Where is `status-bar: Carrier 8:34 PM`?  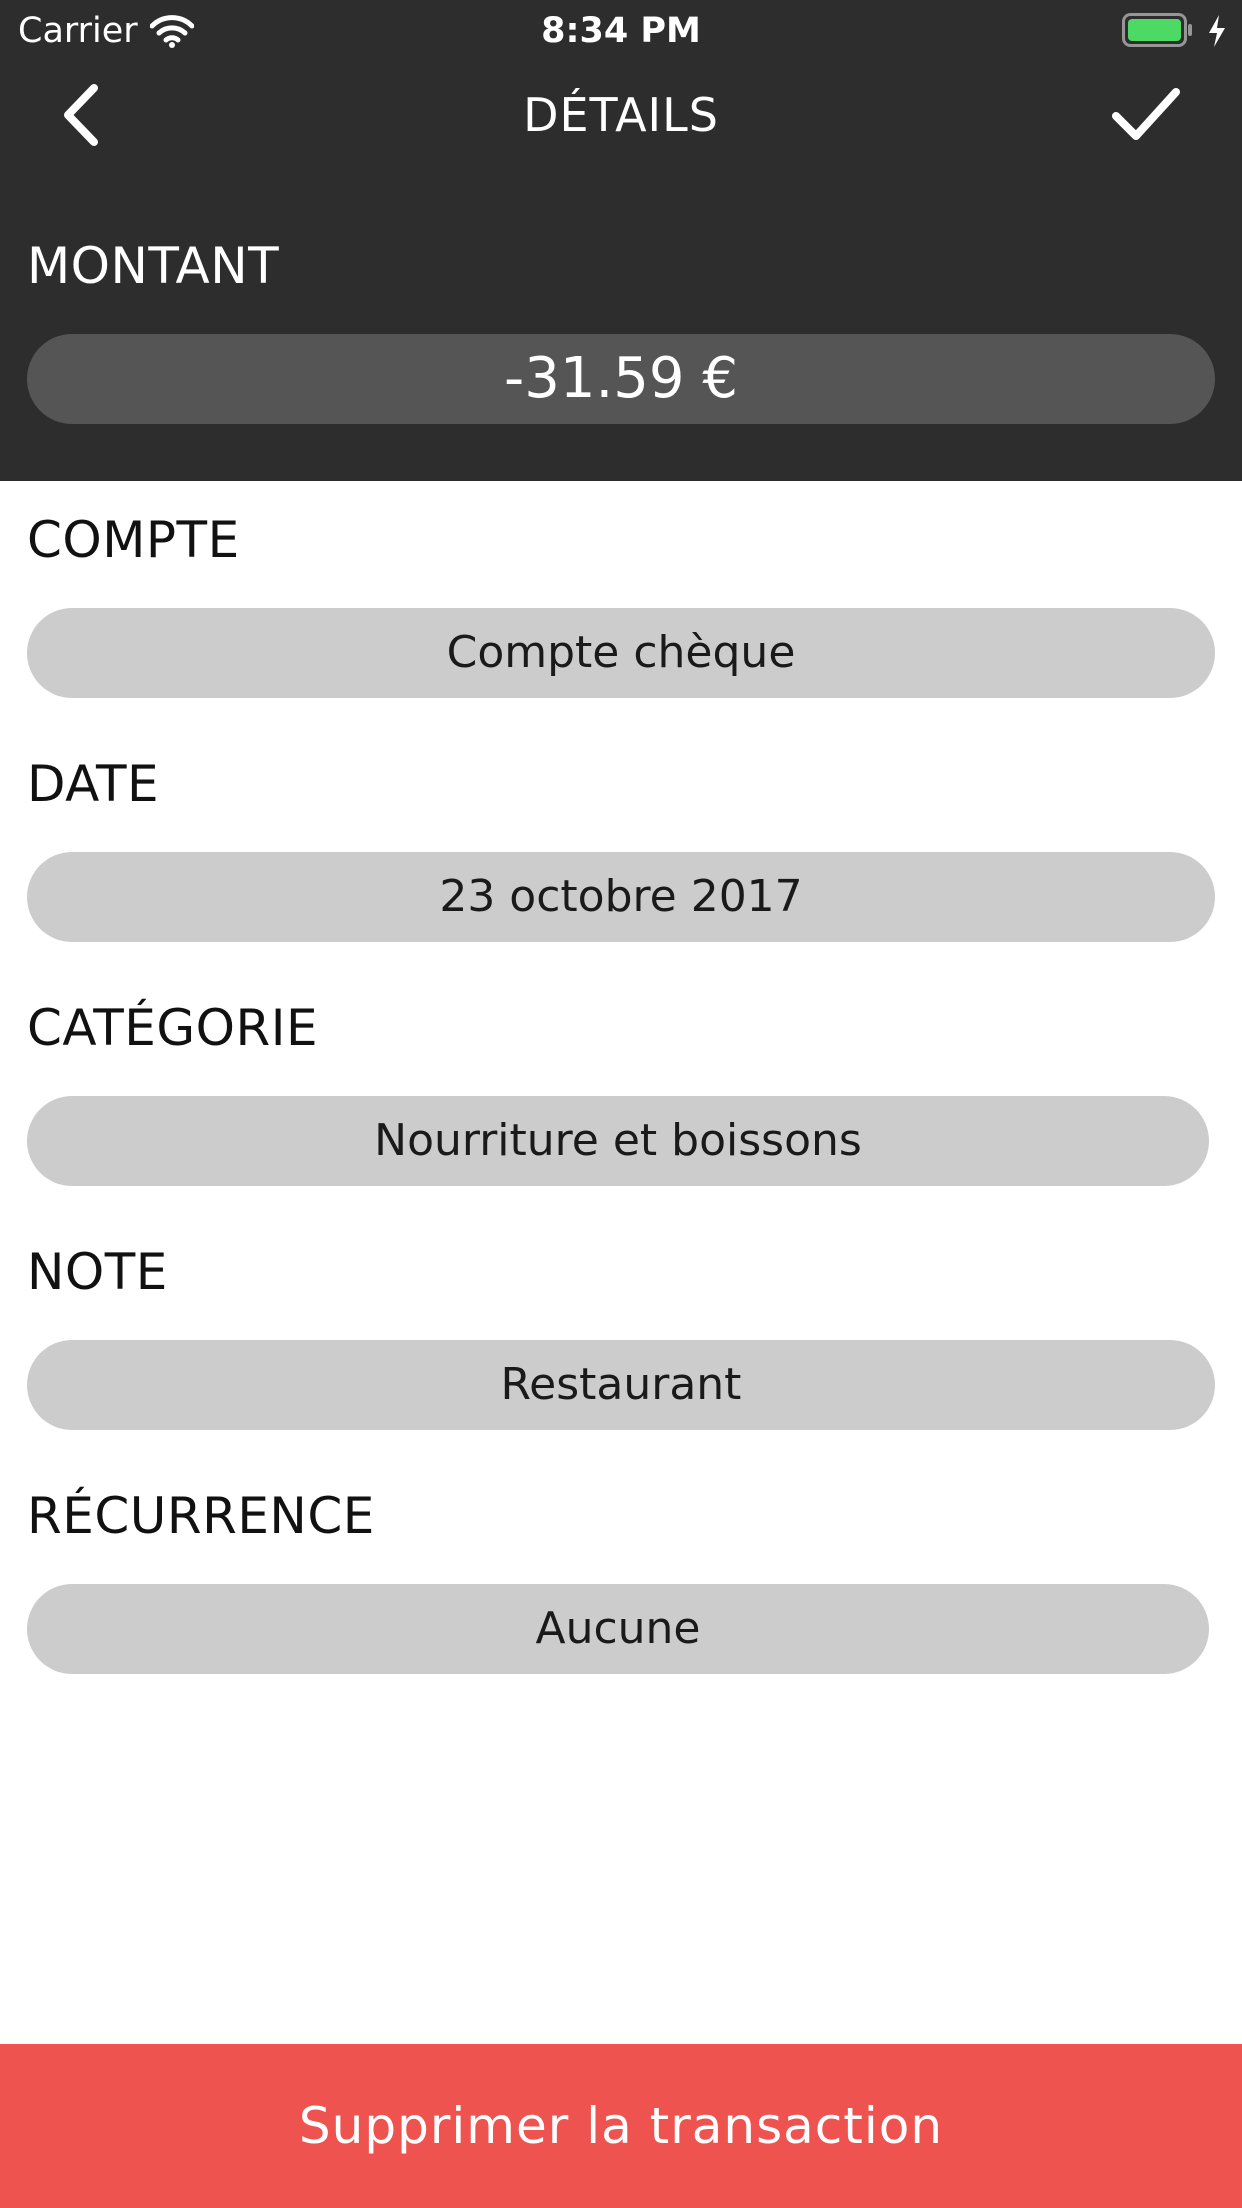 status-bar: Carrier 8:34 PM is located at coordinates (621, 30).